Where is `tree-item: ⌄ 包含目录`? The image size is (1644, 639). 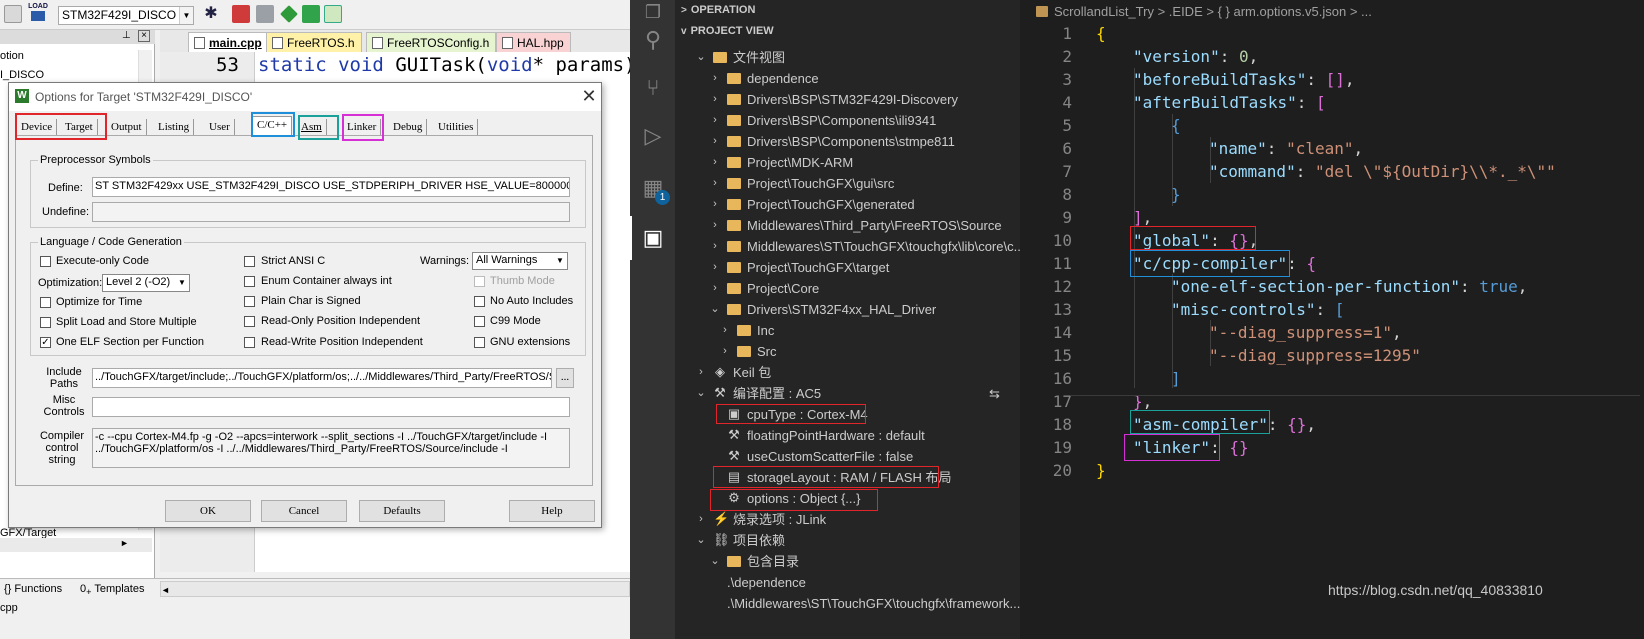 tree-item: ⌄ 包含目录 is located at coordinates (847, 561).